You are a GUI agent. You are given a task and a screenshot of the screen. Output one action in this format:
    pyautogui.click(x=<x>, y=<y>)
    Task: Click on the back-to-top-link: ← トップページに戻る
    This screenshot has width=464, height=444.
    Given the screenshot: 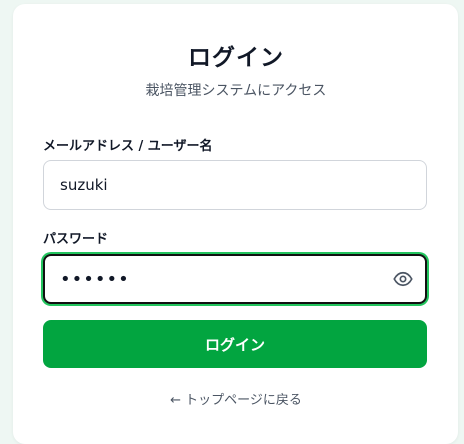 What is the action you would take?
    pyautogui.click(x=232, y=398)
    